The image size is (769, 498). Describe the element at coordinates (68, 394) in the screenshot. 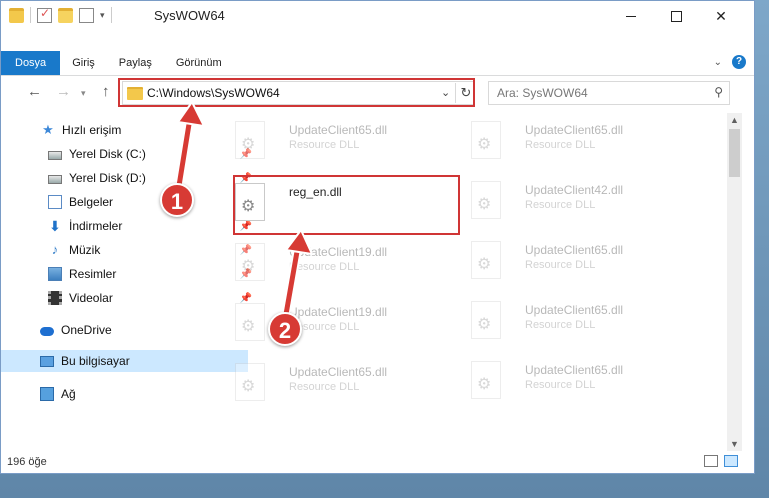

I see `sidebar-item-label: Ağ` at that location.